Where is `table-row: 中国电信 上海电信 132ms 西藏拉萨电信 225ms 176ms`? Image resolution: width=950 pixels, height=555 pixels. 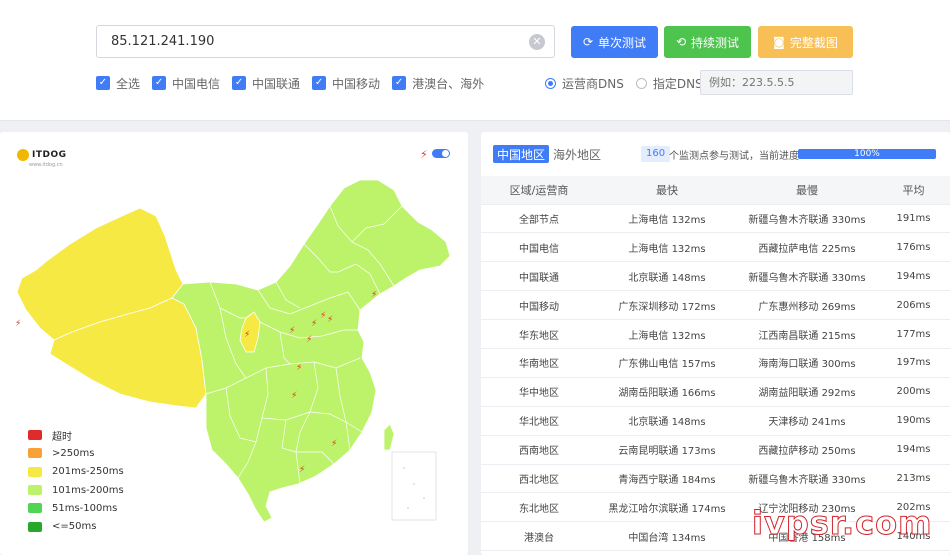 table-row: 中国电信 上海电信 132ms 西藏拉萨电信 225ms 176ms is located at coordinates (715, 247).